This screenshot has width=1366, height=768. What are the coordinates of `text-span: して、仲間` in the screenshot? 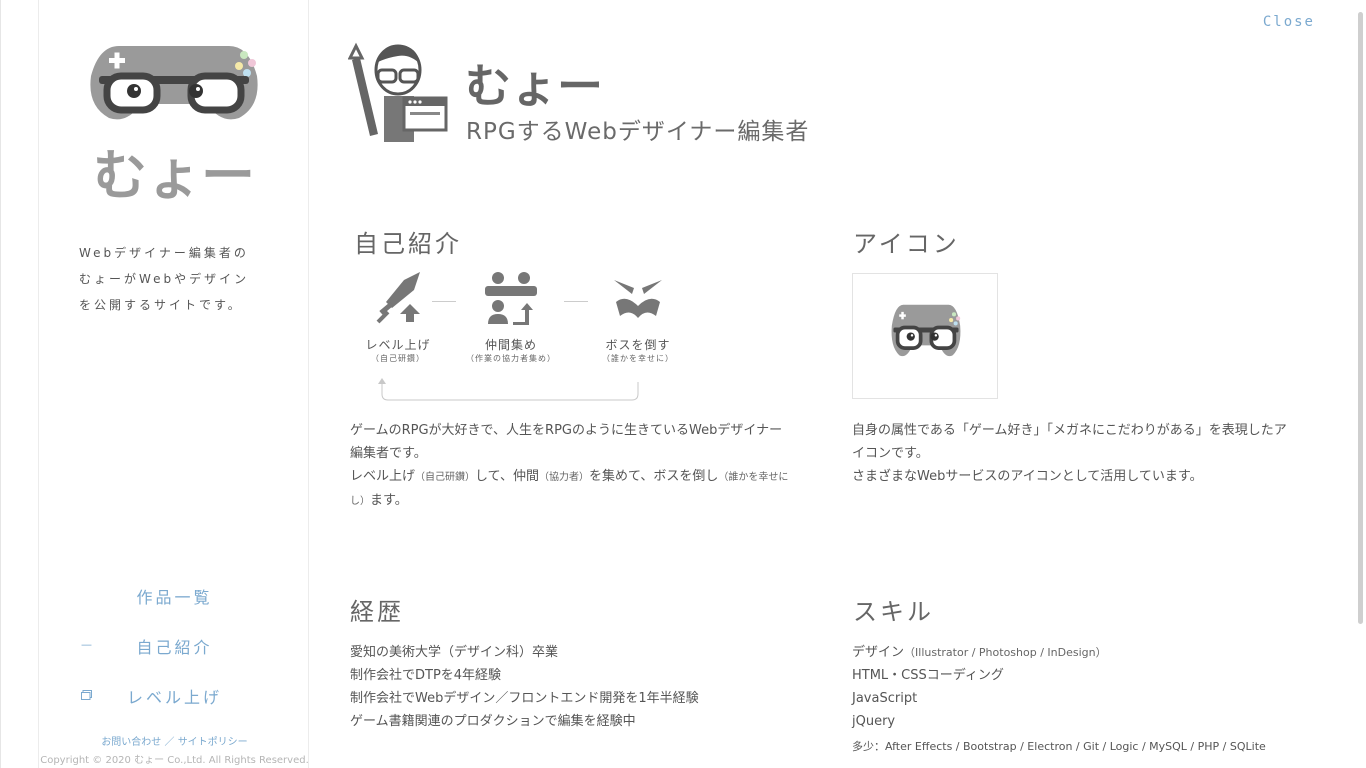 It's located at (507, 476).